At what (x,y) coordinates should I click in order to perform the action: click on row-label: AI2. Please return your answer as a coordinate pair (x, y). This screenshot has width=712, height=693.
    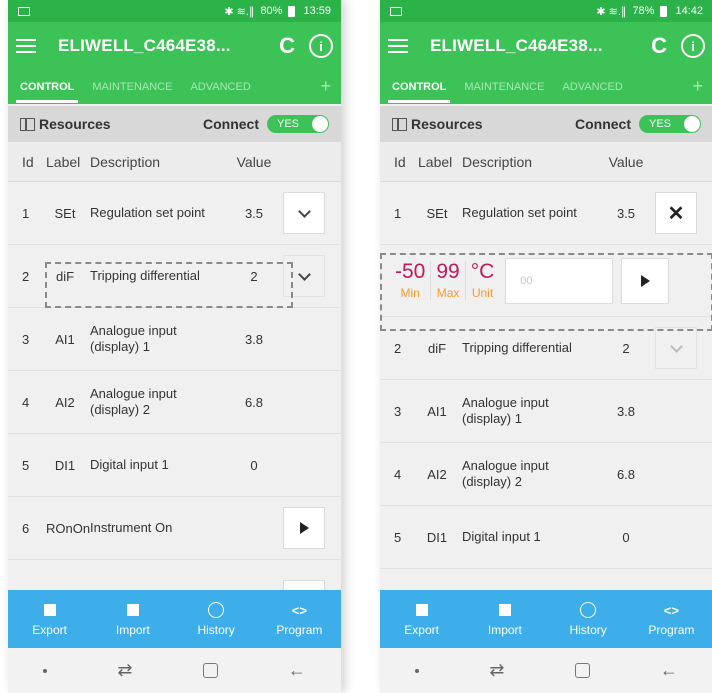
    Looking at the image, I should click on (65, 402).